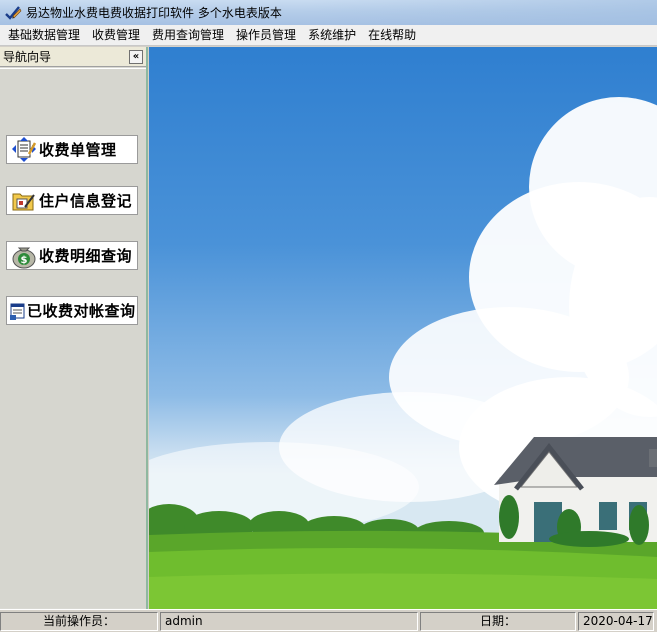  What do you see at coordinates (24, 149) in the screenshot?
I see `document-arrows-icon` at bounding box center [24, 149].